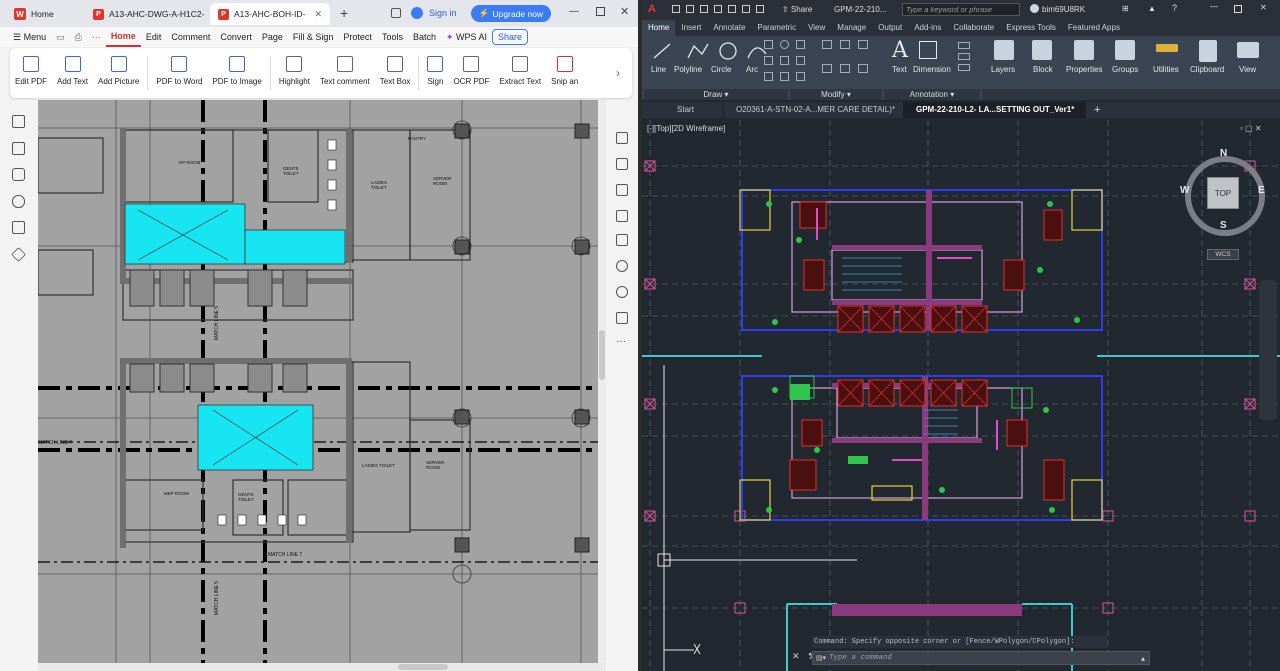  I want to click on command-prompt-icon: ▤▾, so click(821, 658).